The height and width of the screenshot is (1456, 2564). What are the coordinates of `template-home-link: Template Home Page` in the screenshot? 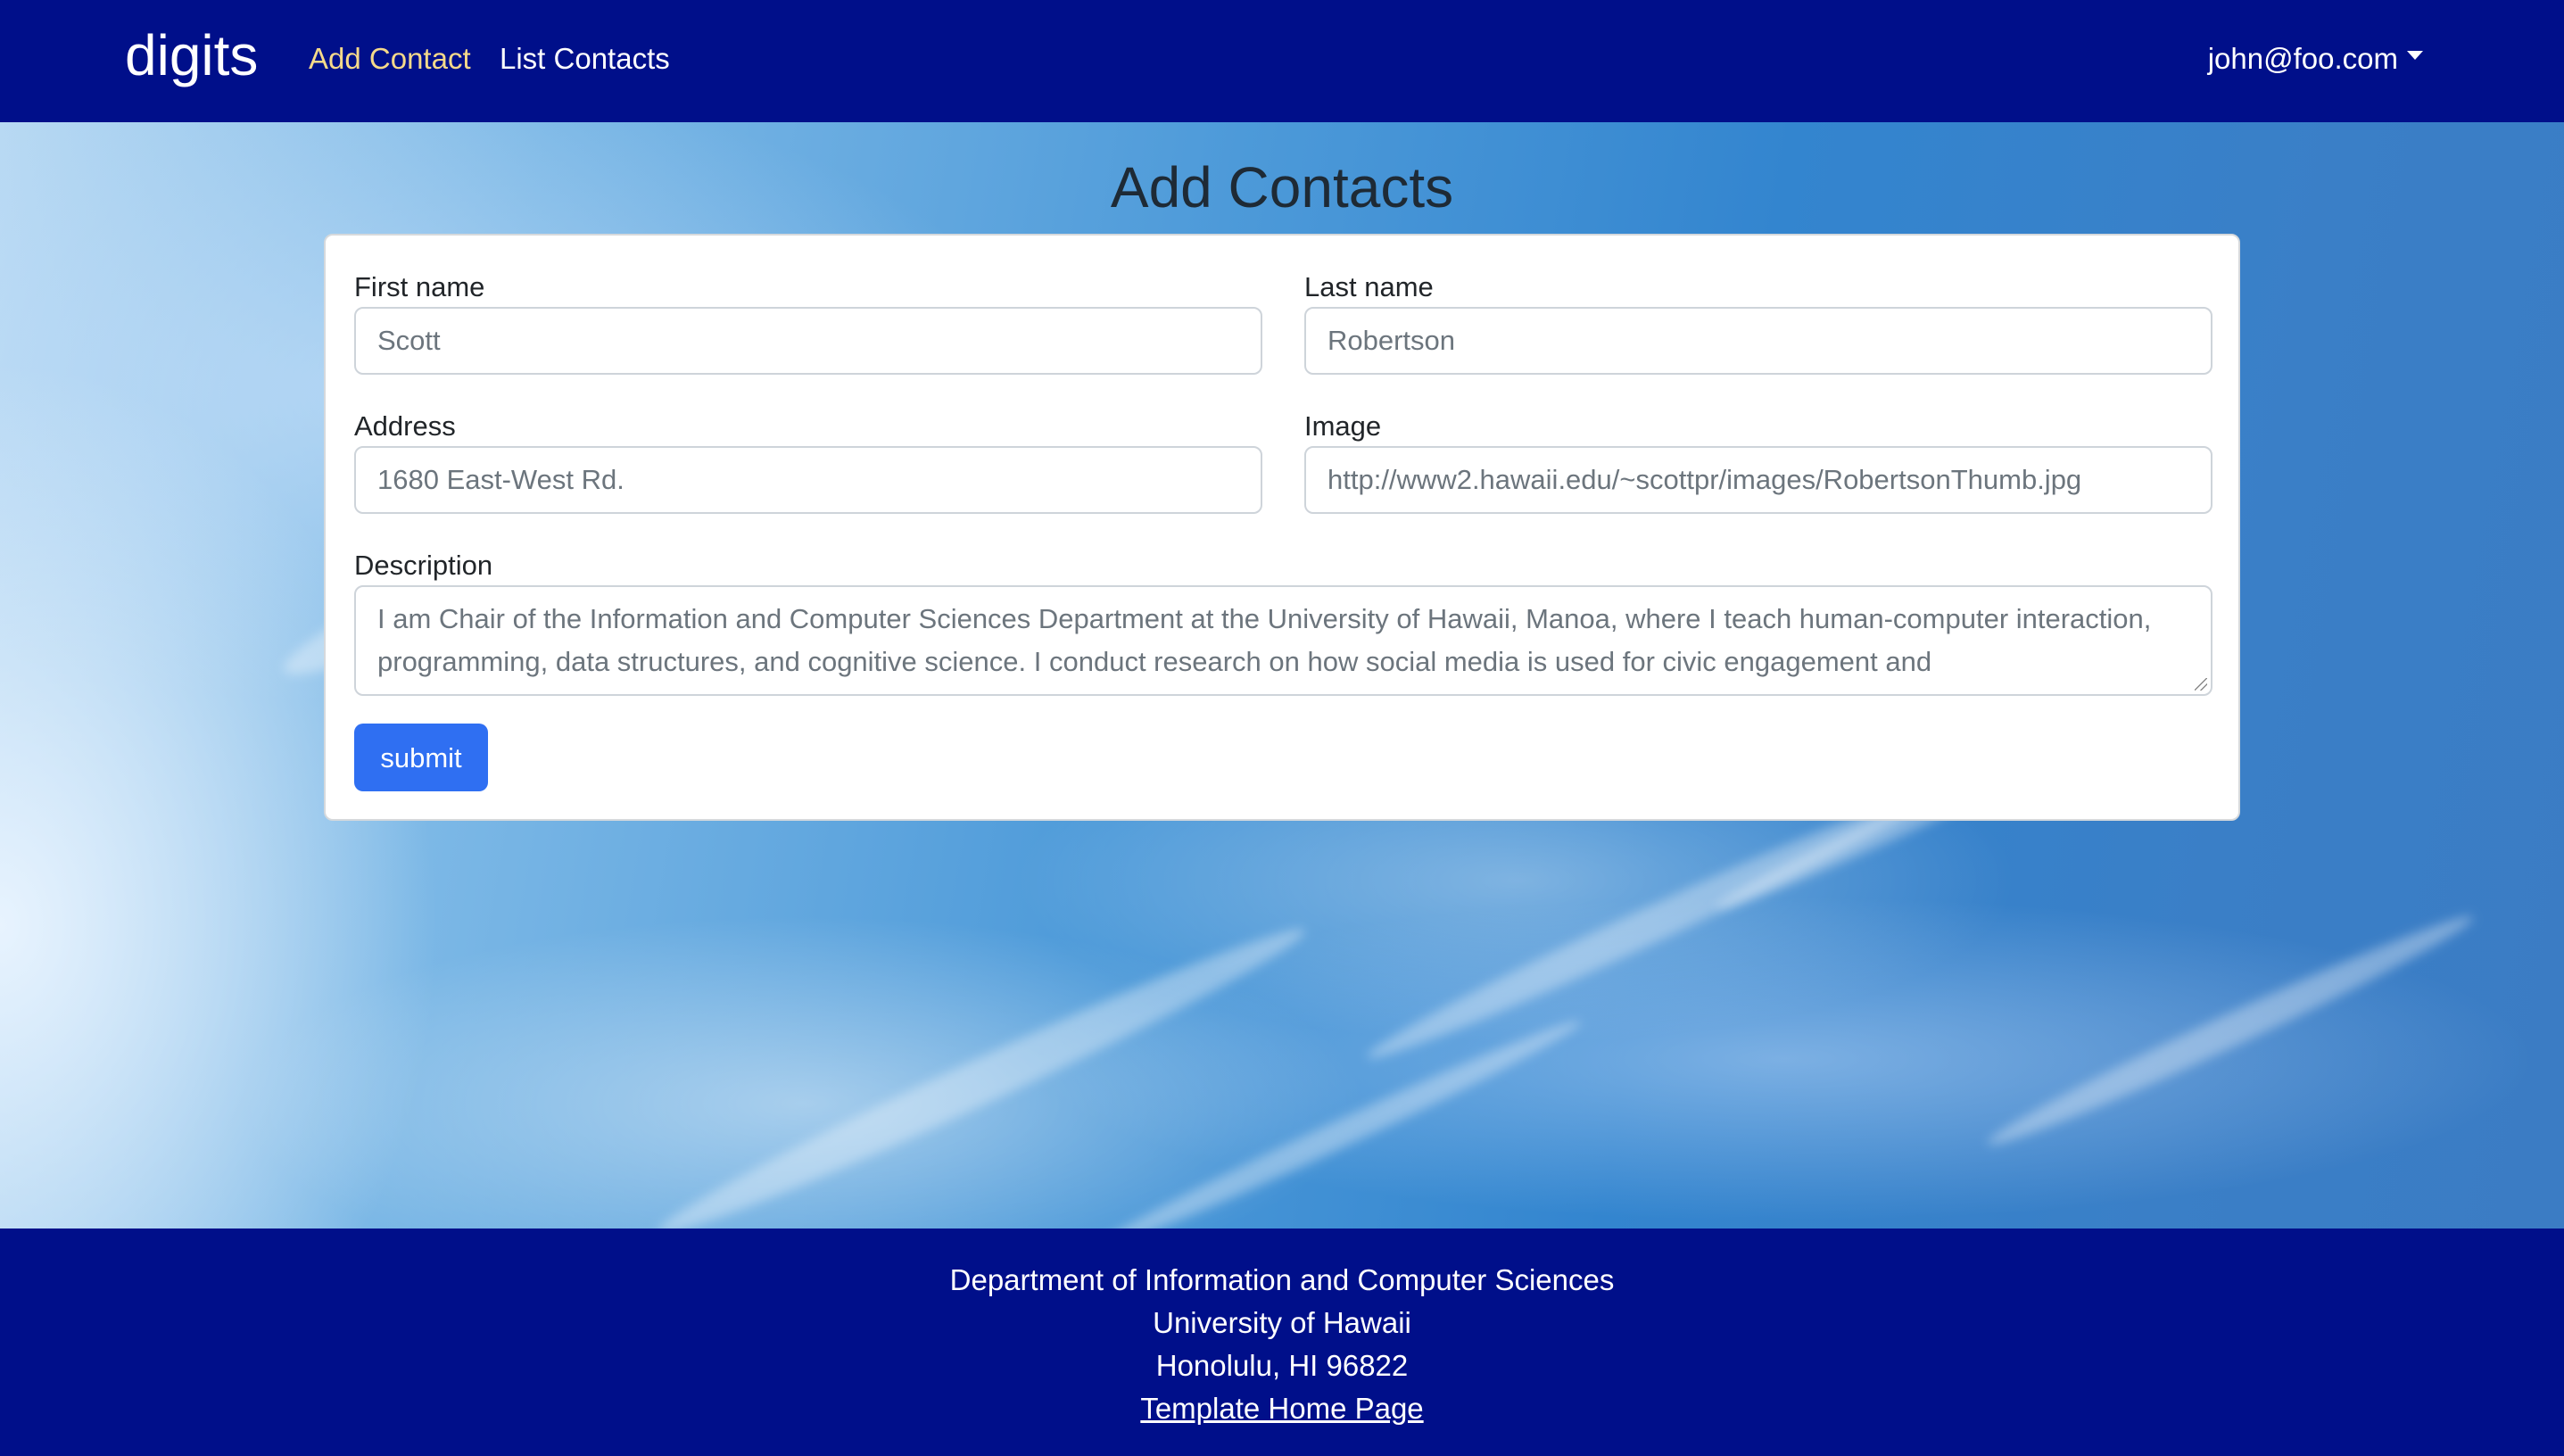 It's located at (1281, 1409).